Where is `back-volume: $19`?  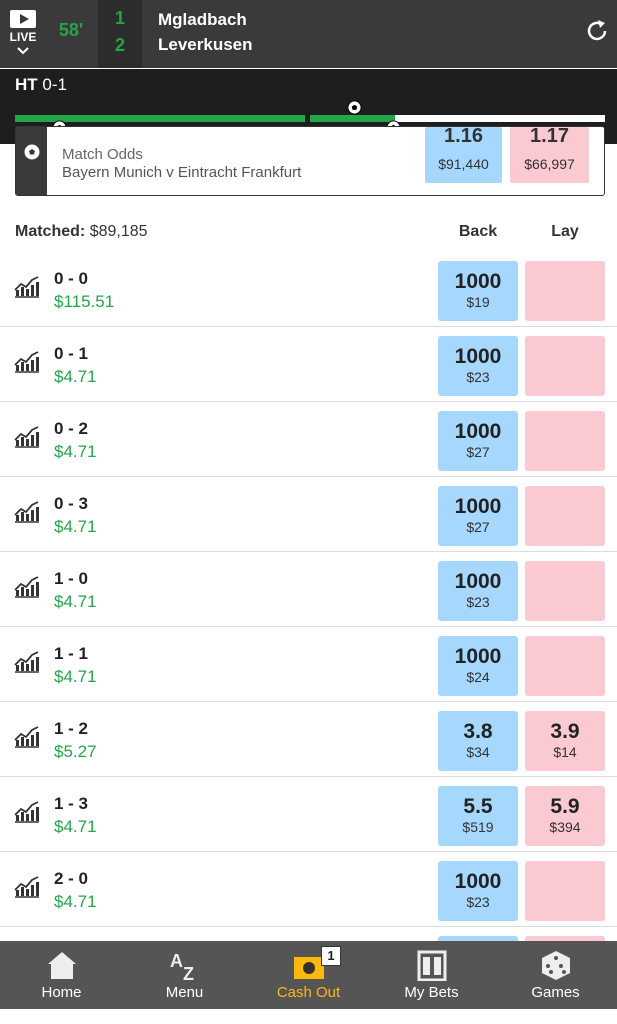
back-volume: $19 is located at coordinates (478, 302).